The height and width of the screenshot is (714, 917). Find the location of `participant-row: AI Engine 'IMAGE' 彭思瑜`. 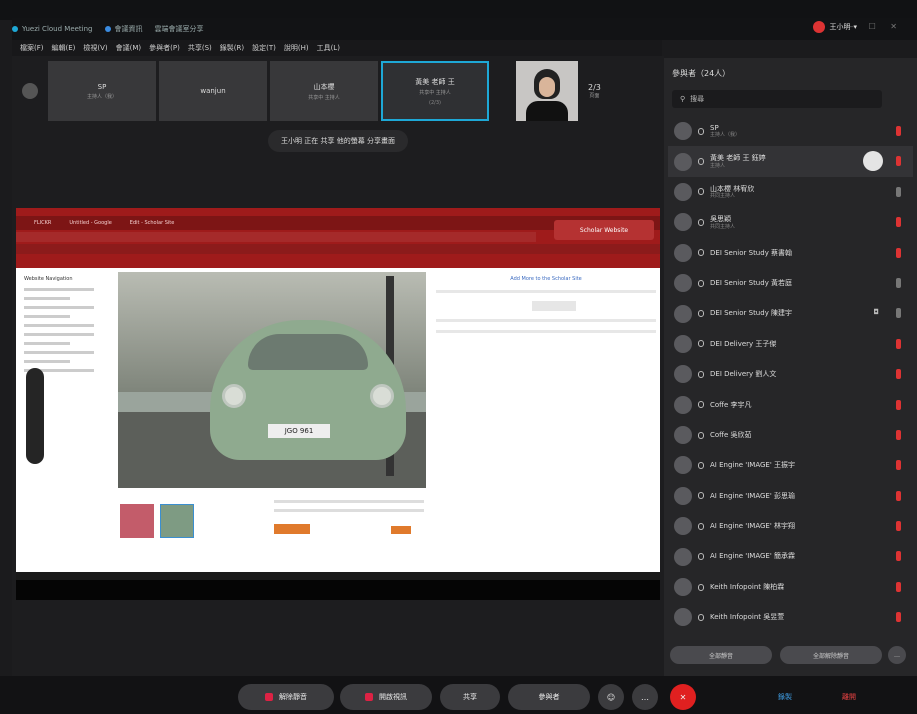

participant-row: AI Engine 'IMAGE' 彭思瑜 is located at coordinates (790, 496).